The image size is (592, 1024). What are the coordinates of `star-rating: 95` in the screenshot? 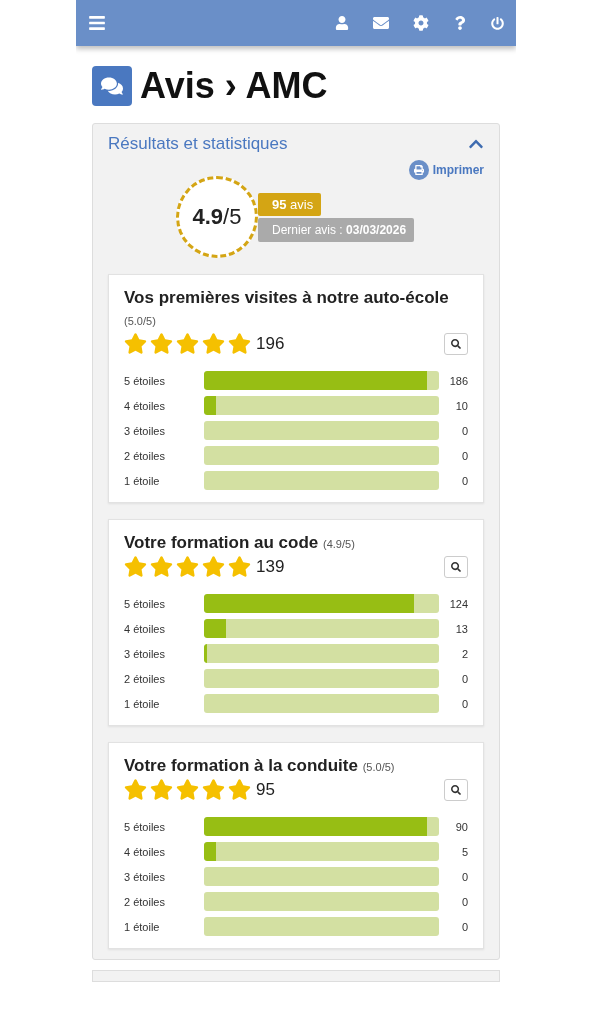 It's located at (199, 789).